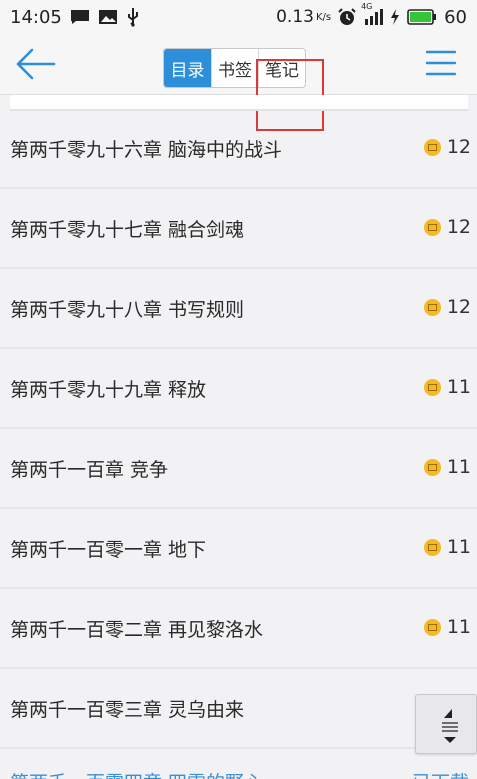 Image resolution: width=477 pixels, height=779 pixels. I want to click on menu-button, so click(441, 63).